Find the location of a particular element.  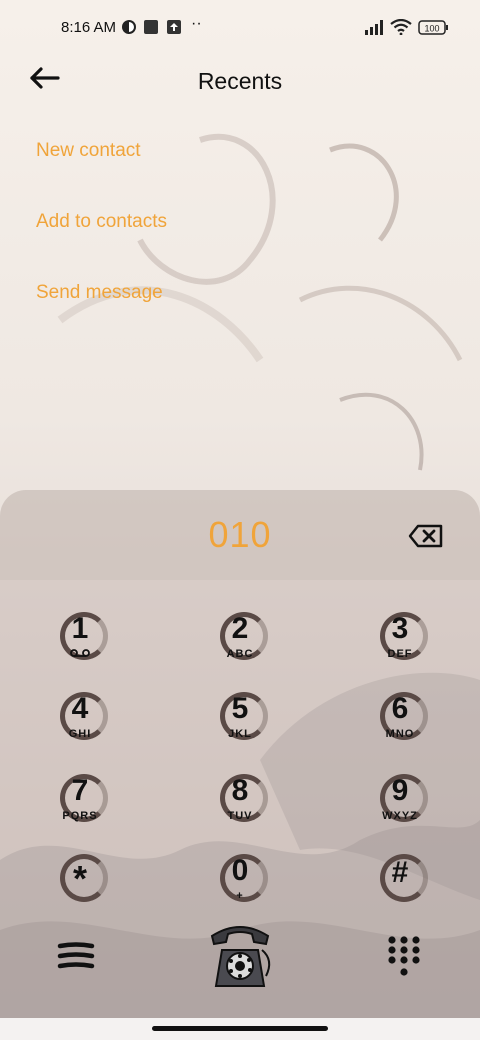

upload-icon is located at coordinates (174, 29).